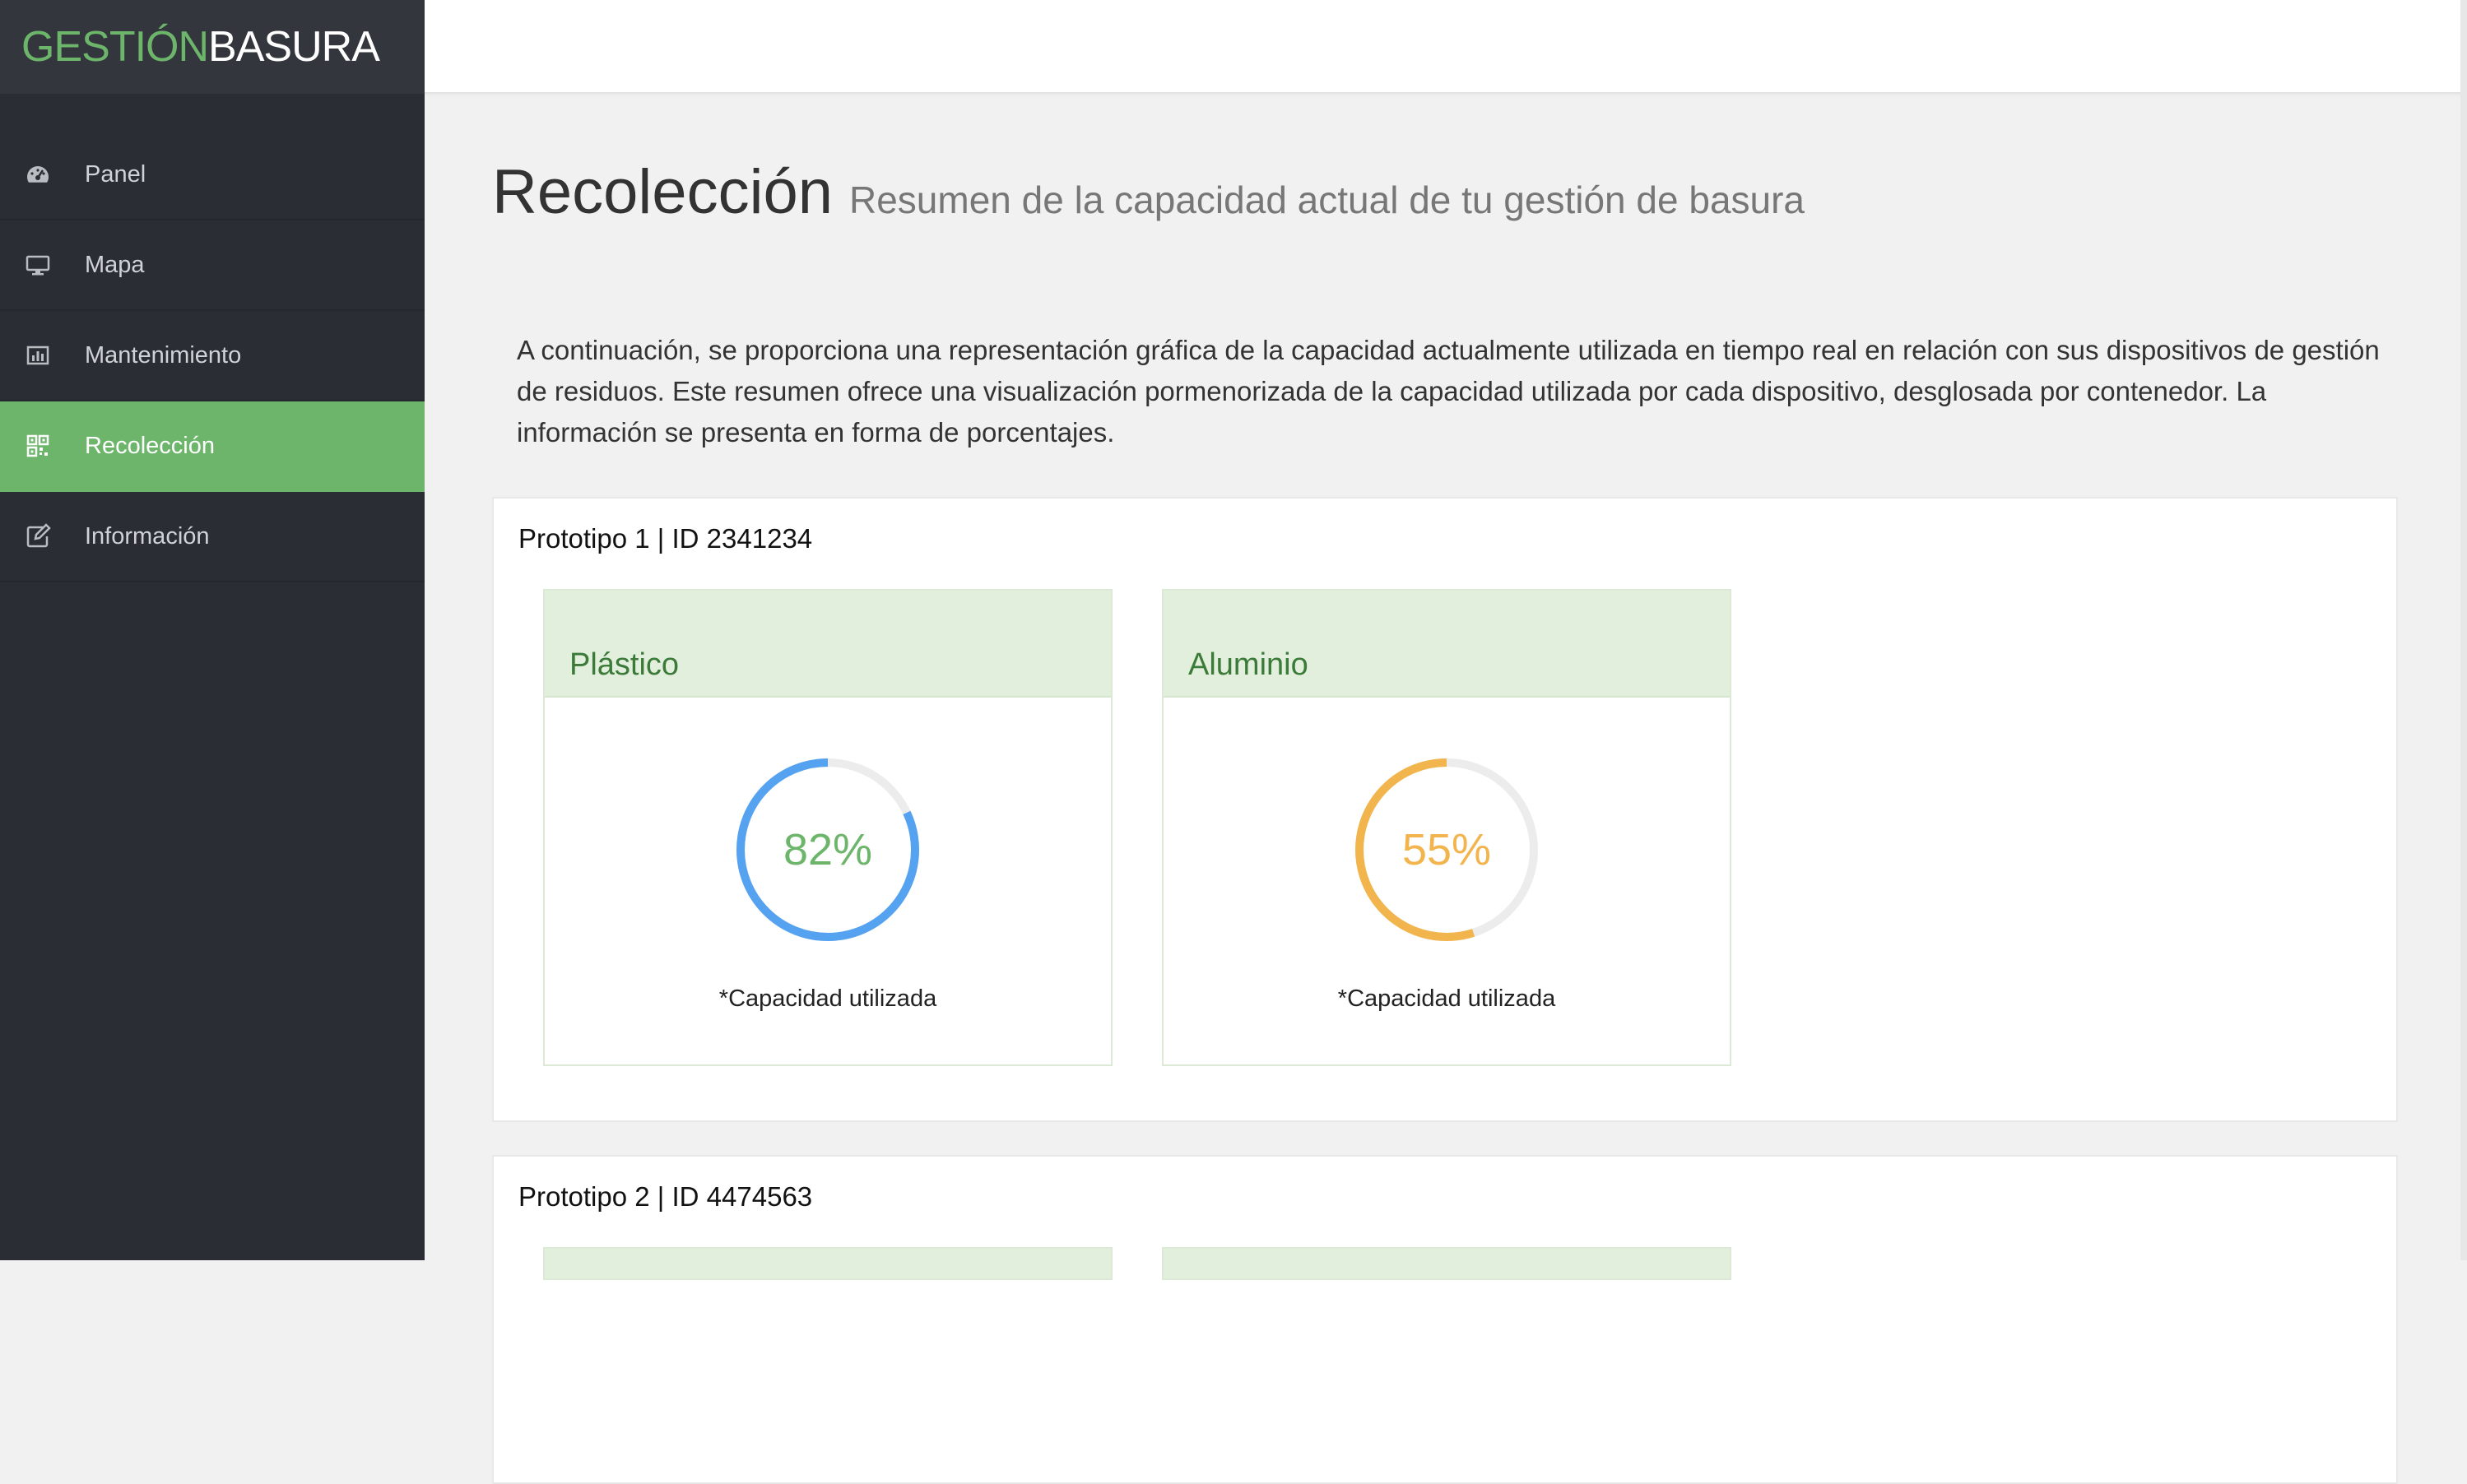  Describe the element at coordinates (42, 174) in the screenshot. I see `dashboard-icon` at that location.